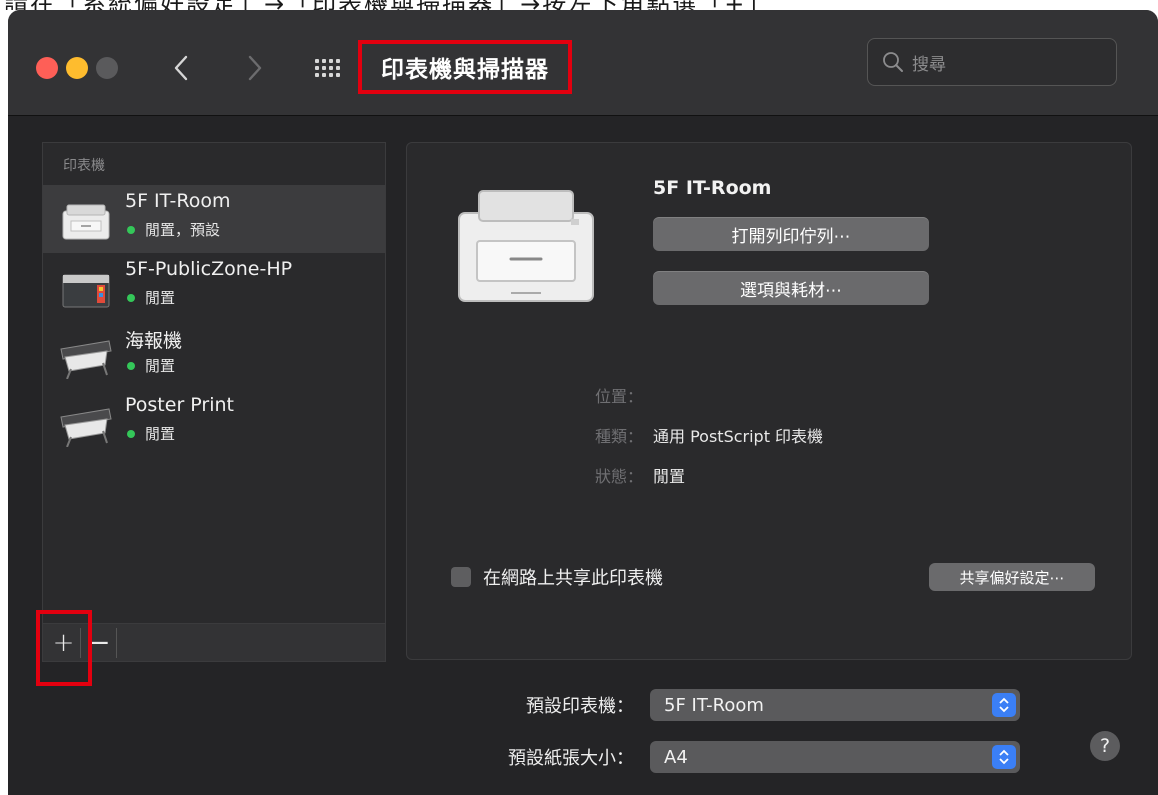 The height and width of the screenshot is (795, 1158). Describe the element at coordinates (992, 62) in the screenshot. I see `search-field: 搜尋` at that location.